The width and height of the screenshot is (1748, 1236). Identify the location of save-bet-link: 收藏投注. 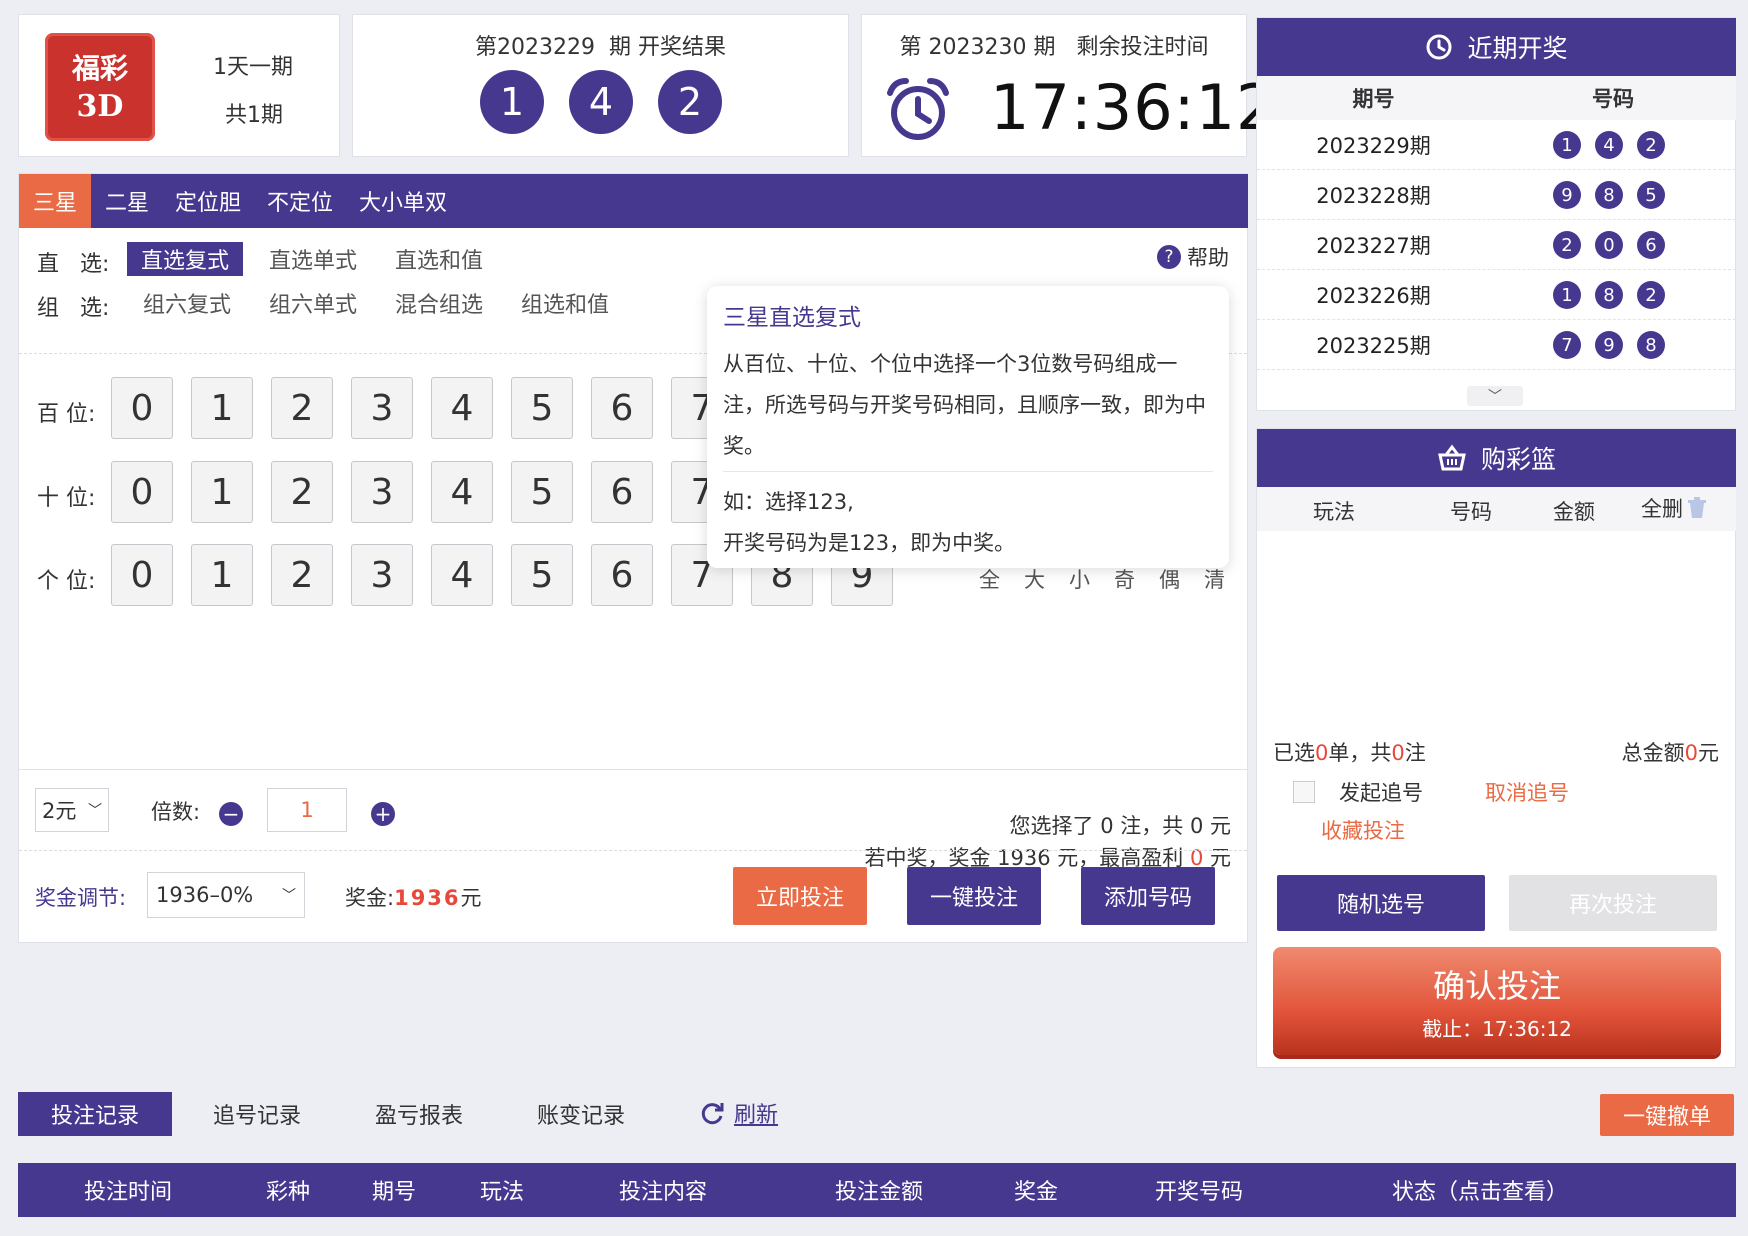
(1363, 830).